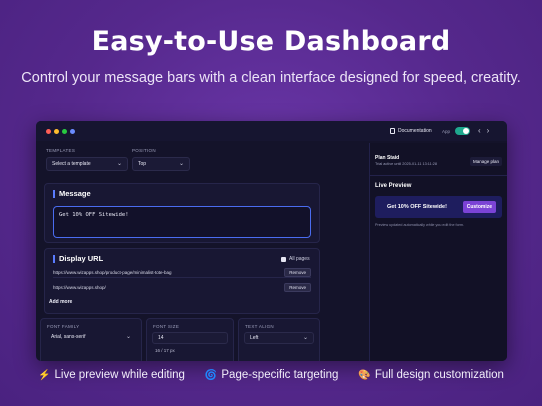  Describe the element at coordinates (211, 375) in the screenshot. I see `target-icon: 🌀` at that location.